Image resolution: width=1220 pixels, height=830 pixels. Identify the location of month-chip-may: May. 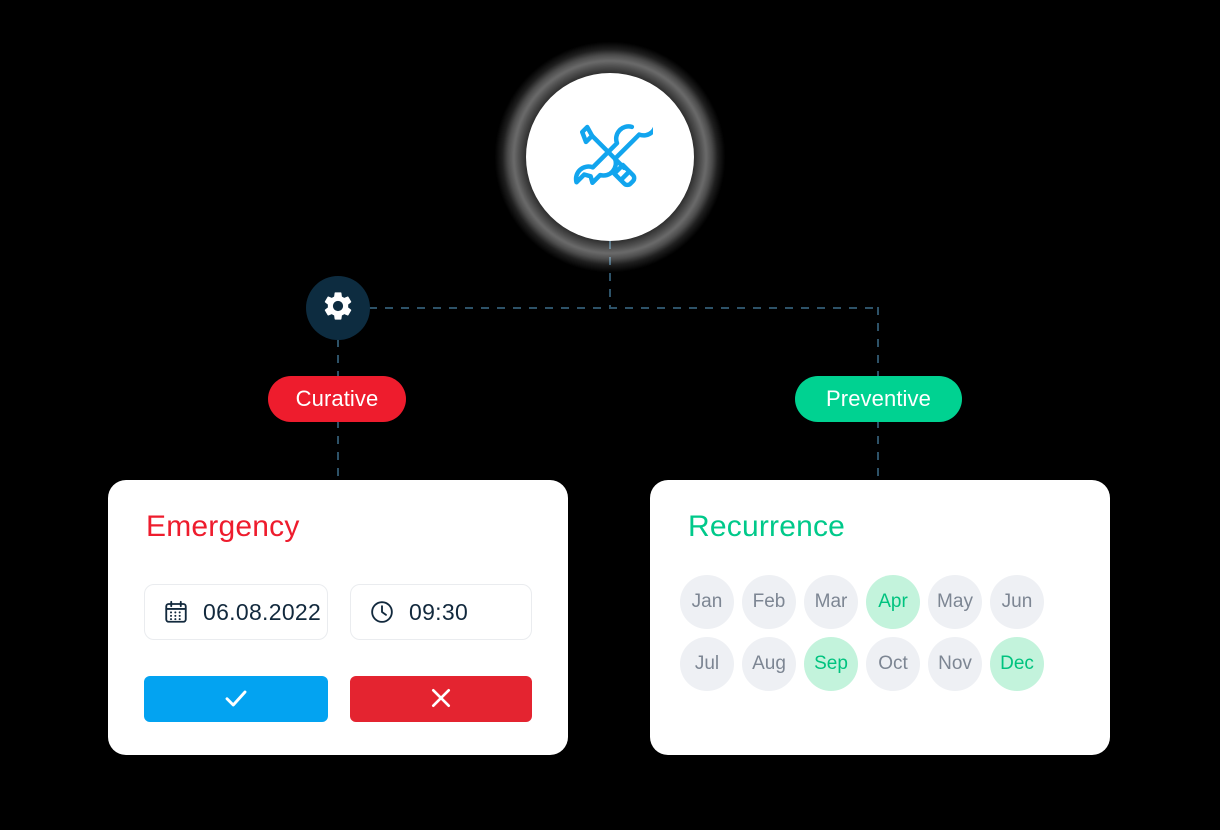
(955, 602).